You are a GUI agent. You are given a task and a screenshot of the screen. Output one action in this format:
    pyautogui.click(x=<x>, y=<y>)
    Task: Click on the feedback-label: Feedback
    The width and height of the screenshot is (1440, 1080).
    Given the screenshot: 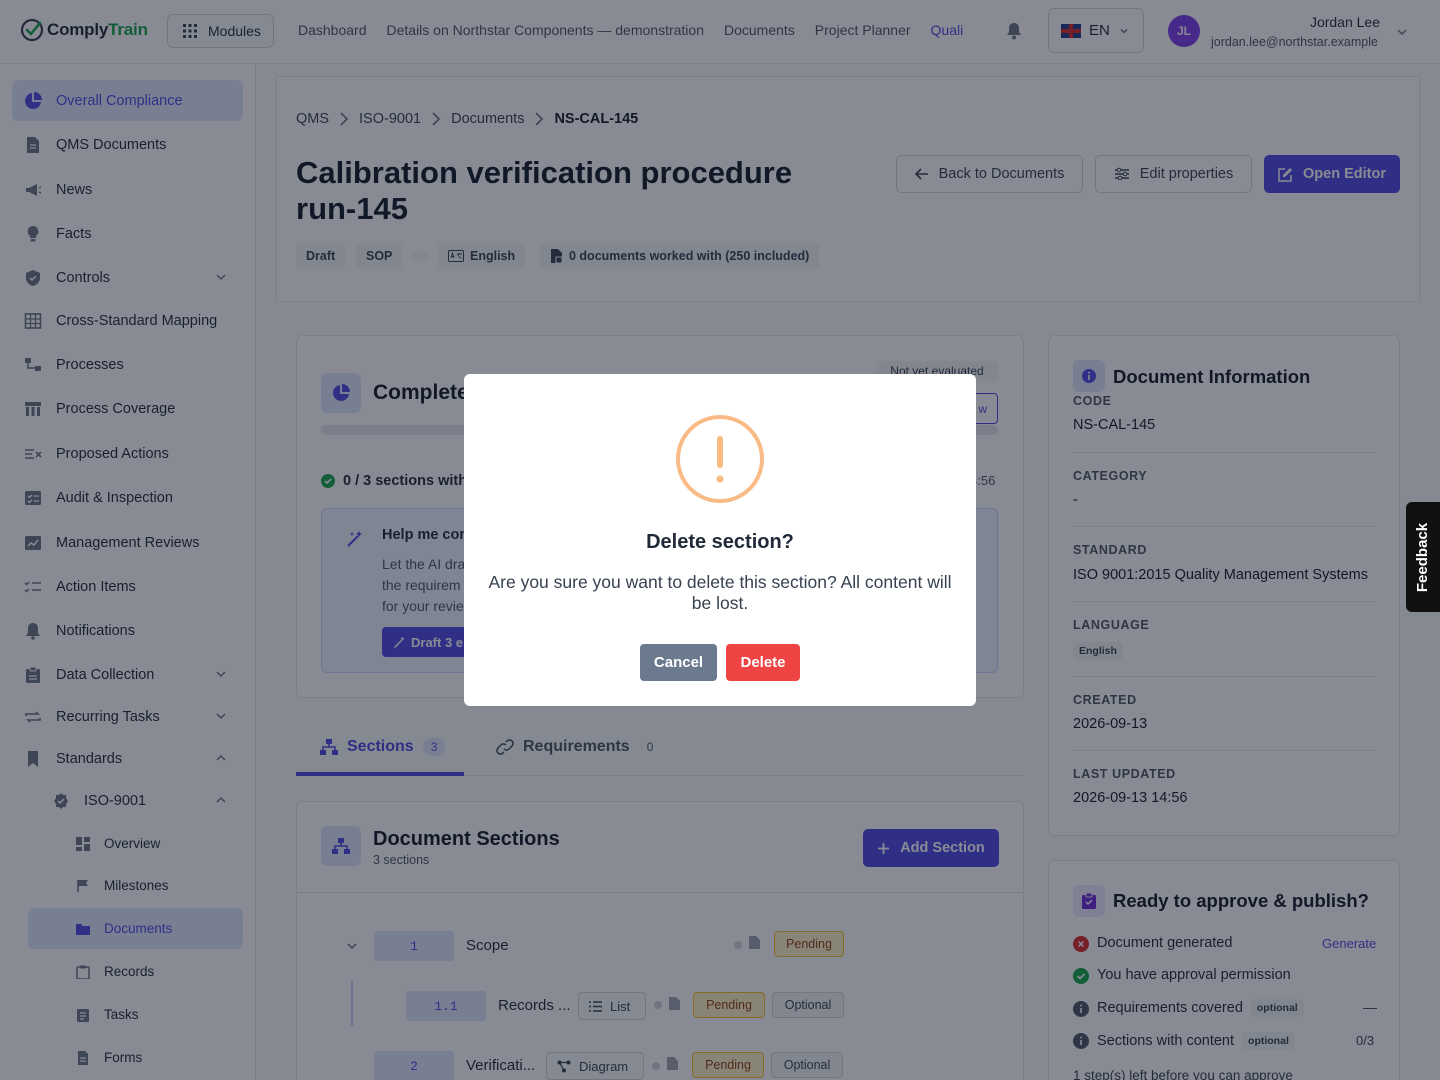 What is the action you would take?
    pyautogui.click(x=1423, y=557)
    